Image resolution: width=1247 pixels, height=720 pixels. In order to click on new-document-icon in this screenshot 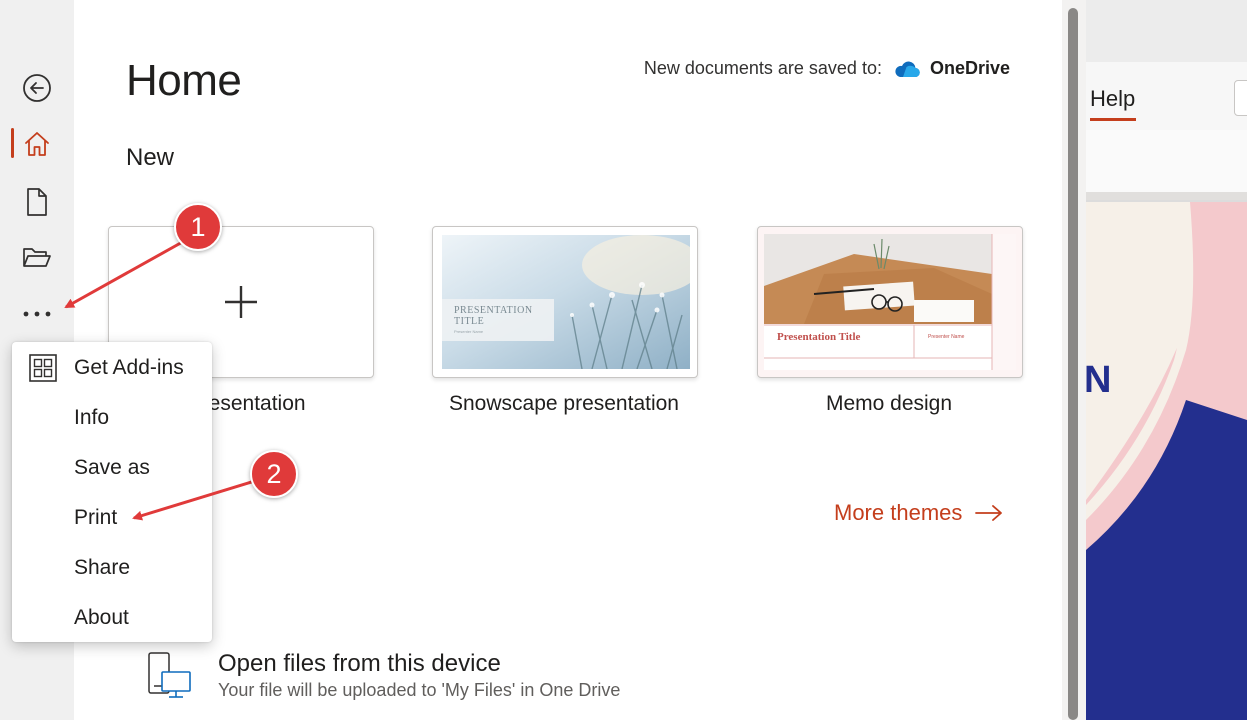, I will do `click(37, 202)`.